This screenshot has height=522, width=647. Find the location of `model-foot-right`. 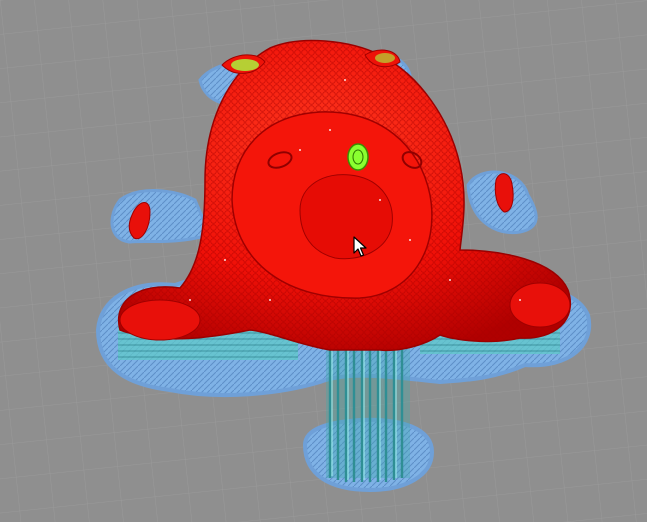

model-foot-right is located at coordinates (540, 305).